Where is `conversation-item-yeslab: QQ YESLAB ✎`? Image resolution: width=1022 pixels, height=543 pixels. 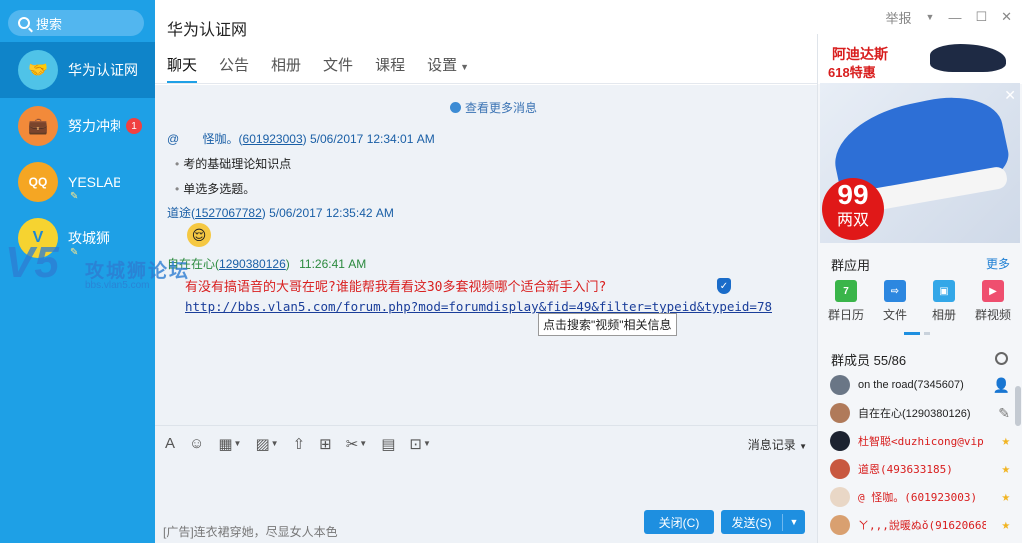 conversation-item-yeslab: QQ YESLAB ✎ is located at coordinates (77, 182).